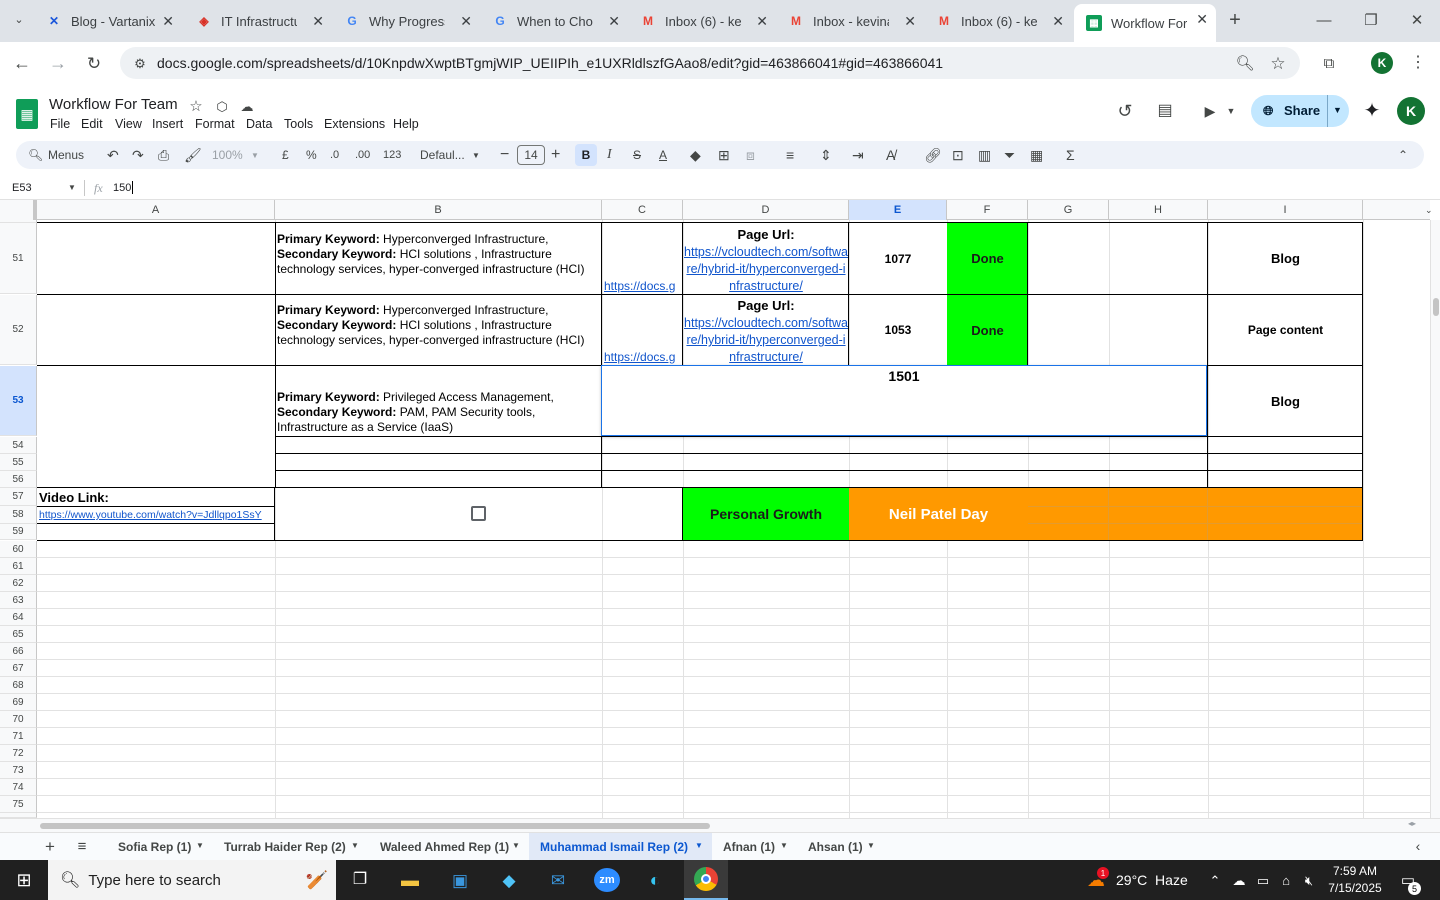  I want to click on column-header-g: G, so click(1068, 210).